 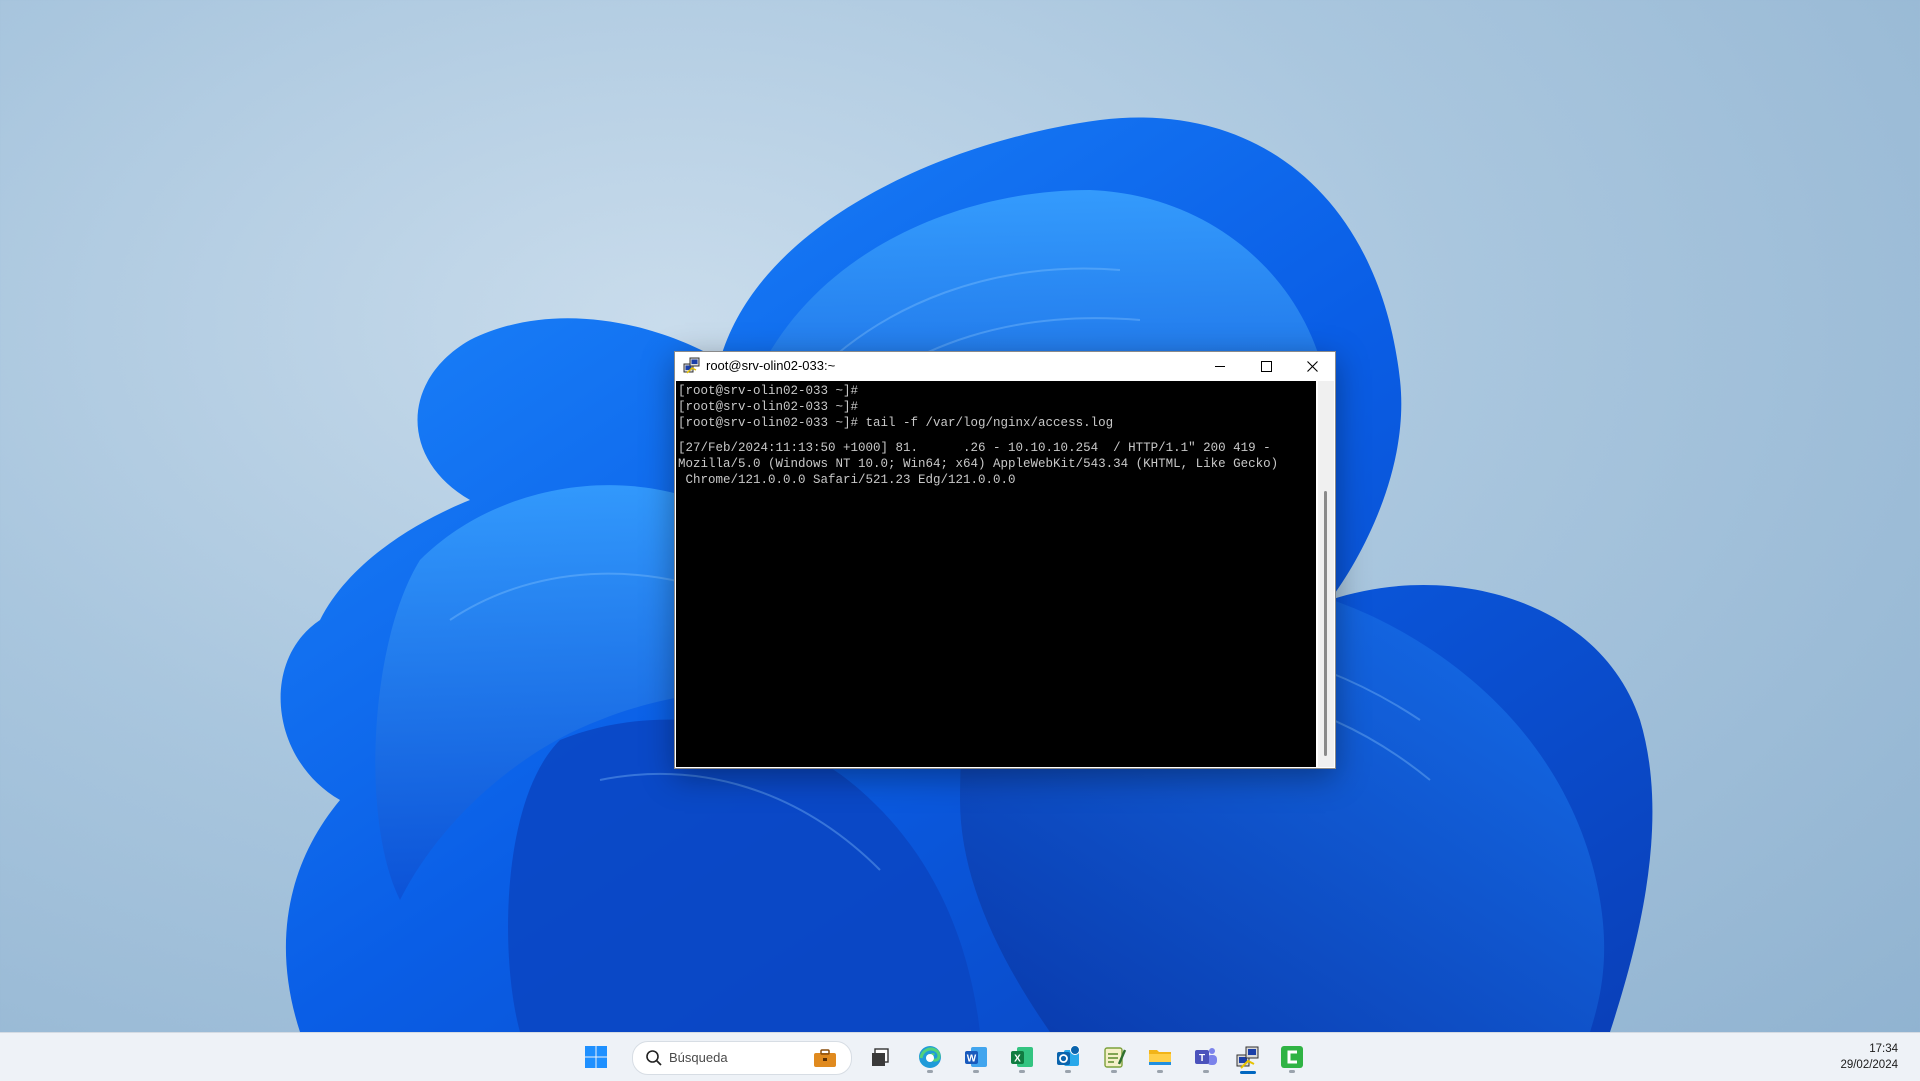 I want to click on excel-icon: X, so click(x=1022, y=1057).